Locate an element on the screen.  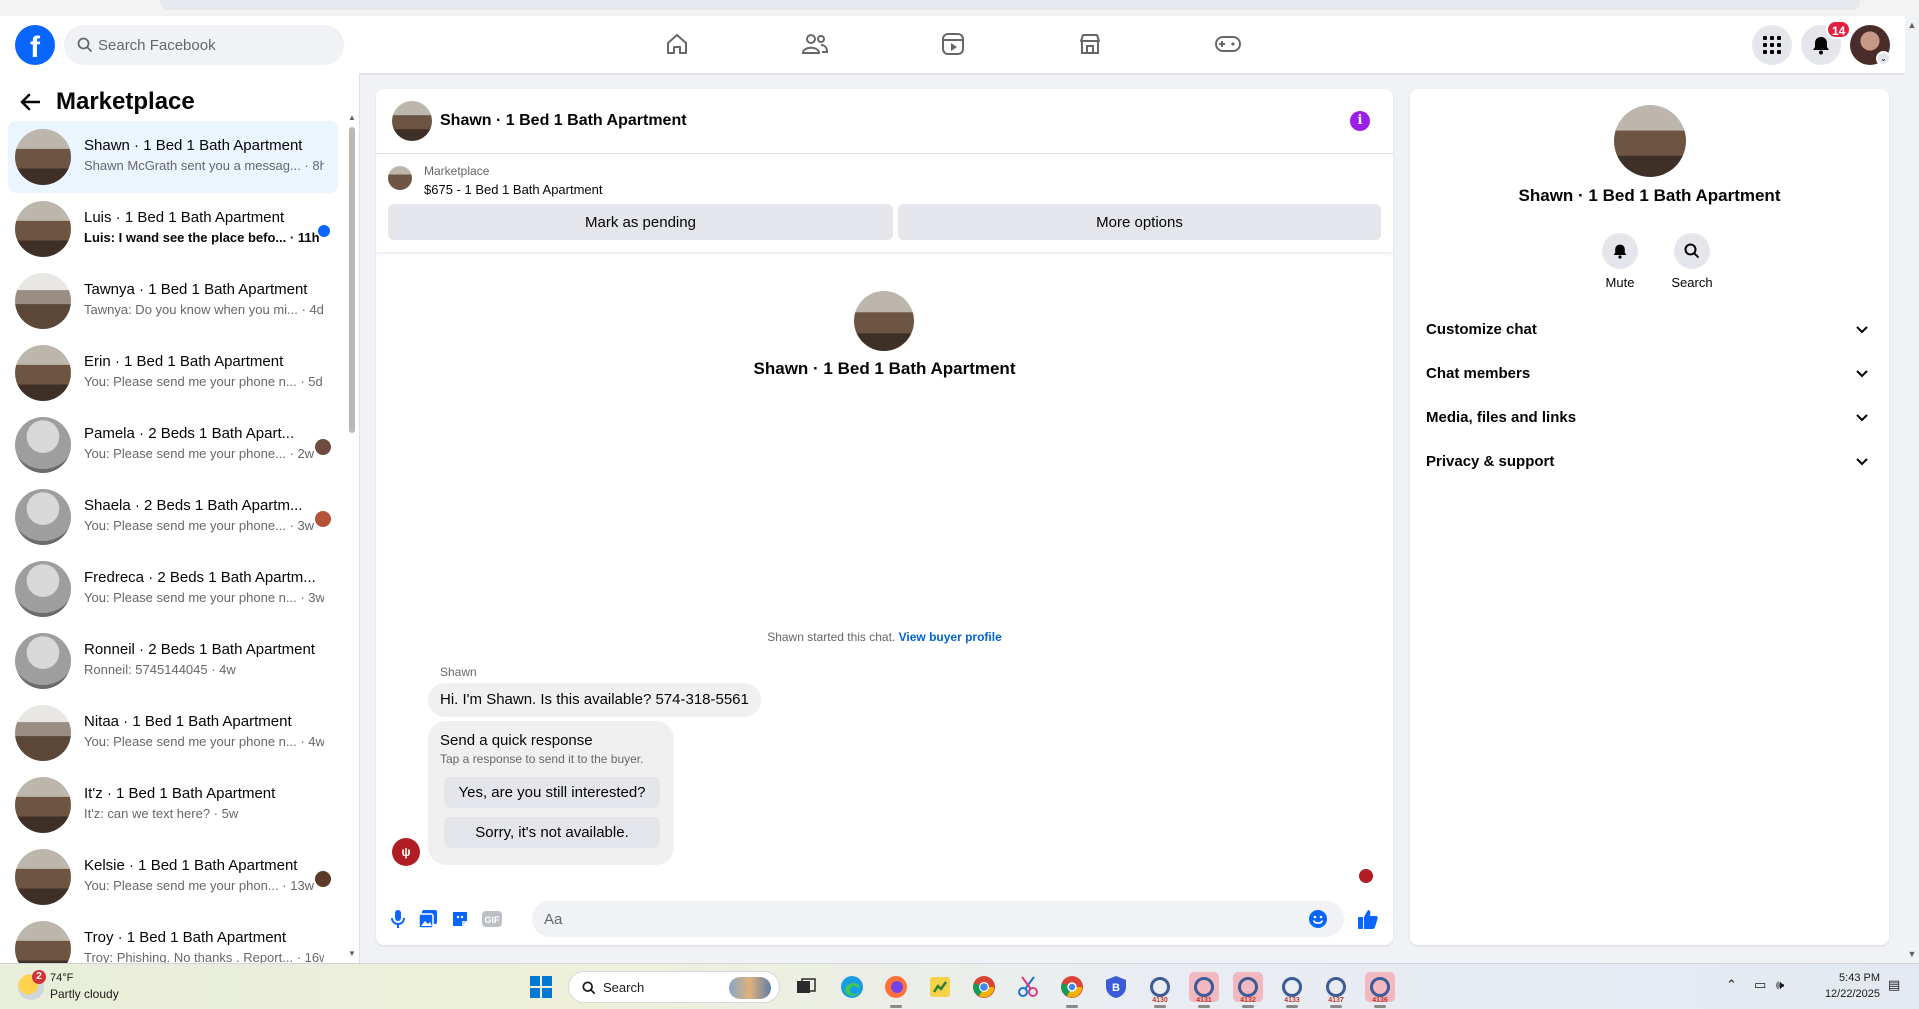
video-icon is located at coordinates (953, 44).